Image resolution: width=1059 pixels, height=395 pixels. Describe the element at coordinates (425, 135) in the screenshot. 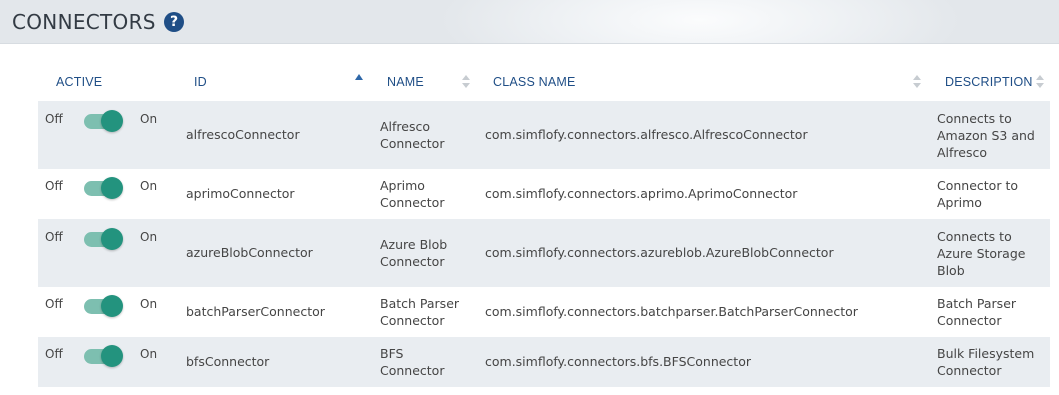

I see `connector-name: Alfresco Connector` at that location.